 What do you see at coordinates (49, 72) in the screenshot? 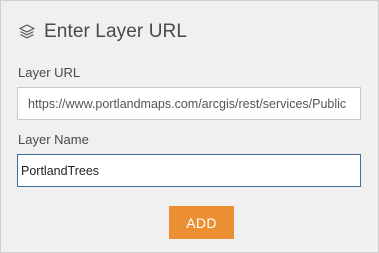
I see `layer-url-label: Layer URL` at bounding box center [49, 72].